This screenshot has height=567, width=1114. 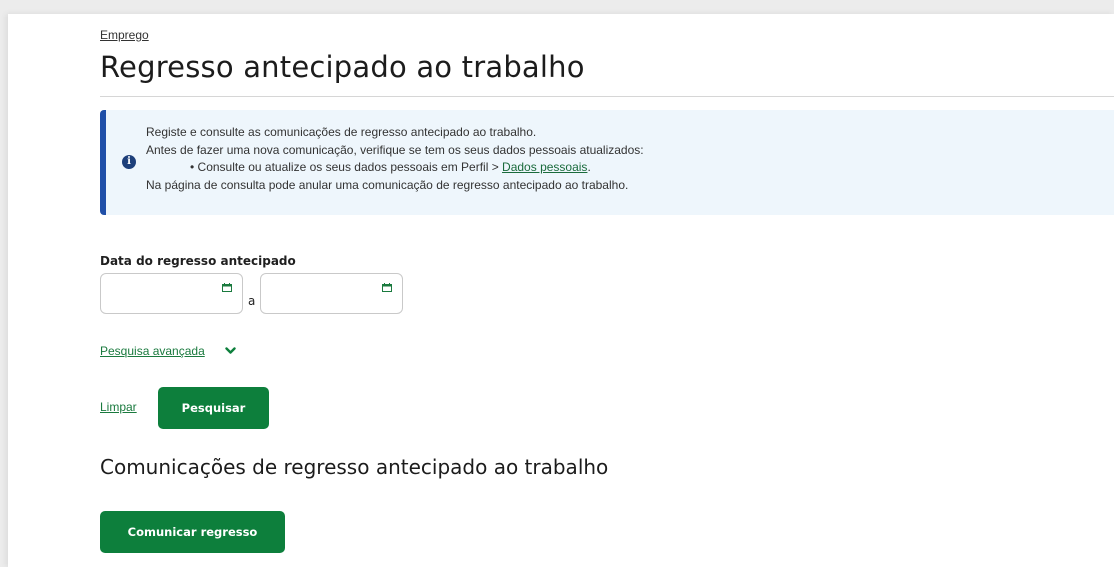 What do you see at coordinates (164, 292) in the screenshot?
I see `date-from-input` at bounding box center [164, 292].